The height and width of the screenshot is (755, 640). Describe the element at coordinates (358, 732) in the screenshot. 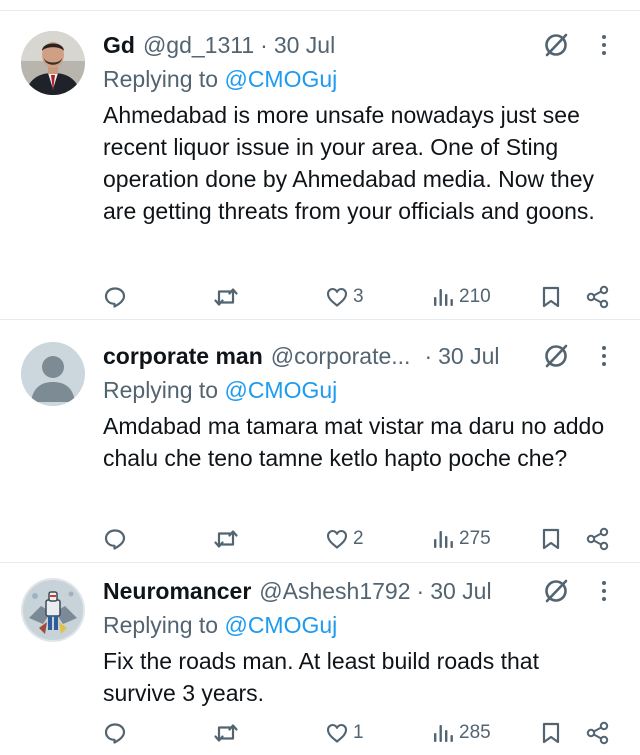

I see `like-count: 1` at that location.